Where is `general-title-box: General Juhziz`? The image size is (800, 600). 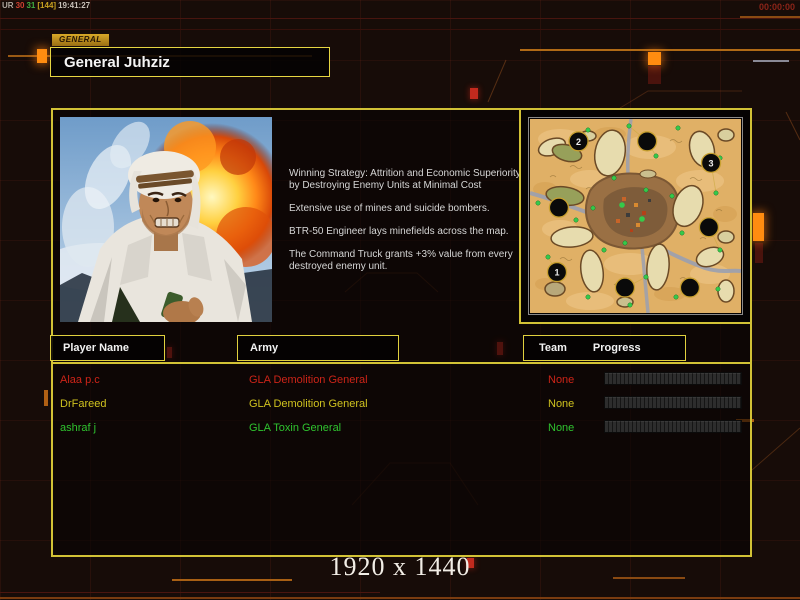
general-title-box: General Juhziz is located at coordinates (190, 62).